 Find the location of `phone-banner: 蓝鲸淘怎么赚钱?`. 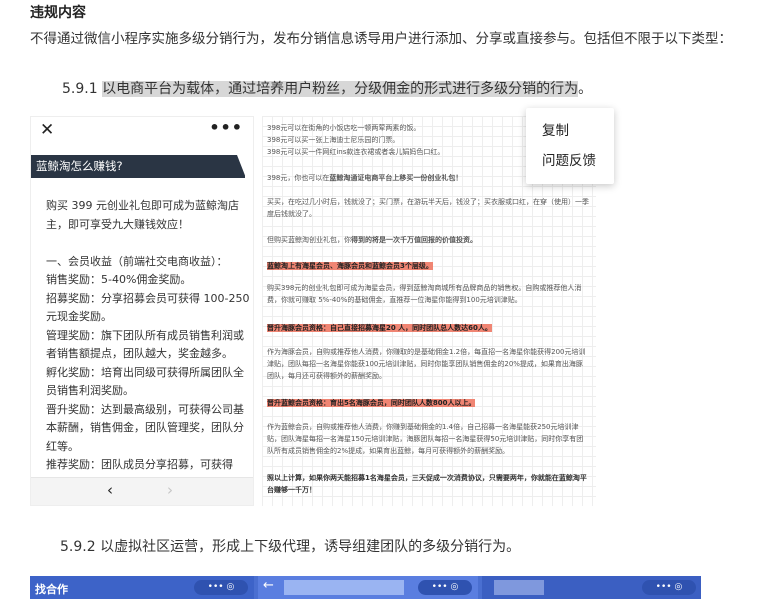

phone-banner: 蓝鲸淘怎么赚钱? is located at coordinates (138, 166).